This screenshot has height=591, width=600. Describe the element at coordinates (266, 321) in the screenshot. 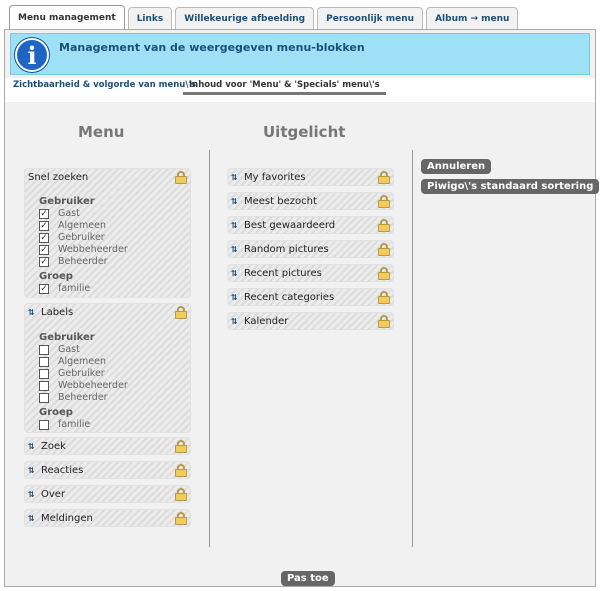

I see `block-label: Kalender` at that location.